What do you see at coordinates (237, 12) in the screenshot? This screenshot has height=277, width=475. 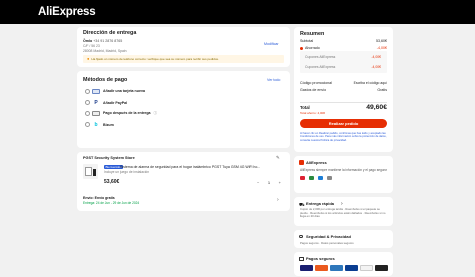 I see `top-navigation-bar: AliExpress` at bounding box center [237, 12].